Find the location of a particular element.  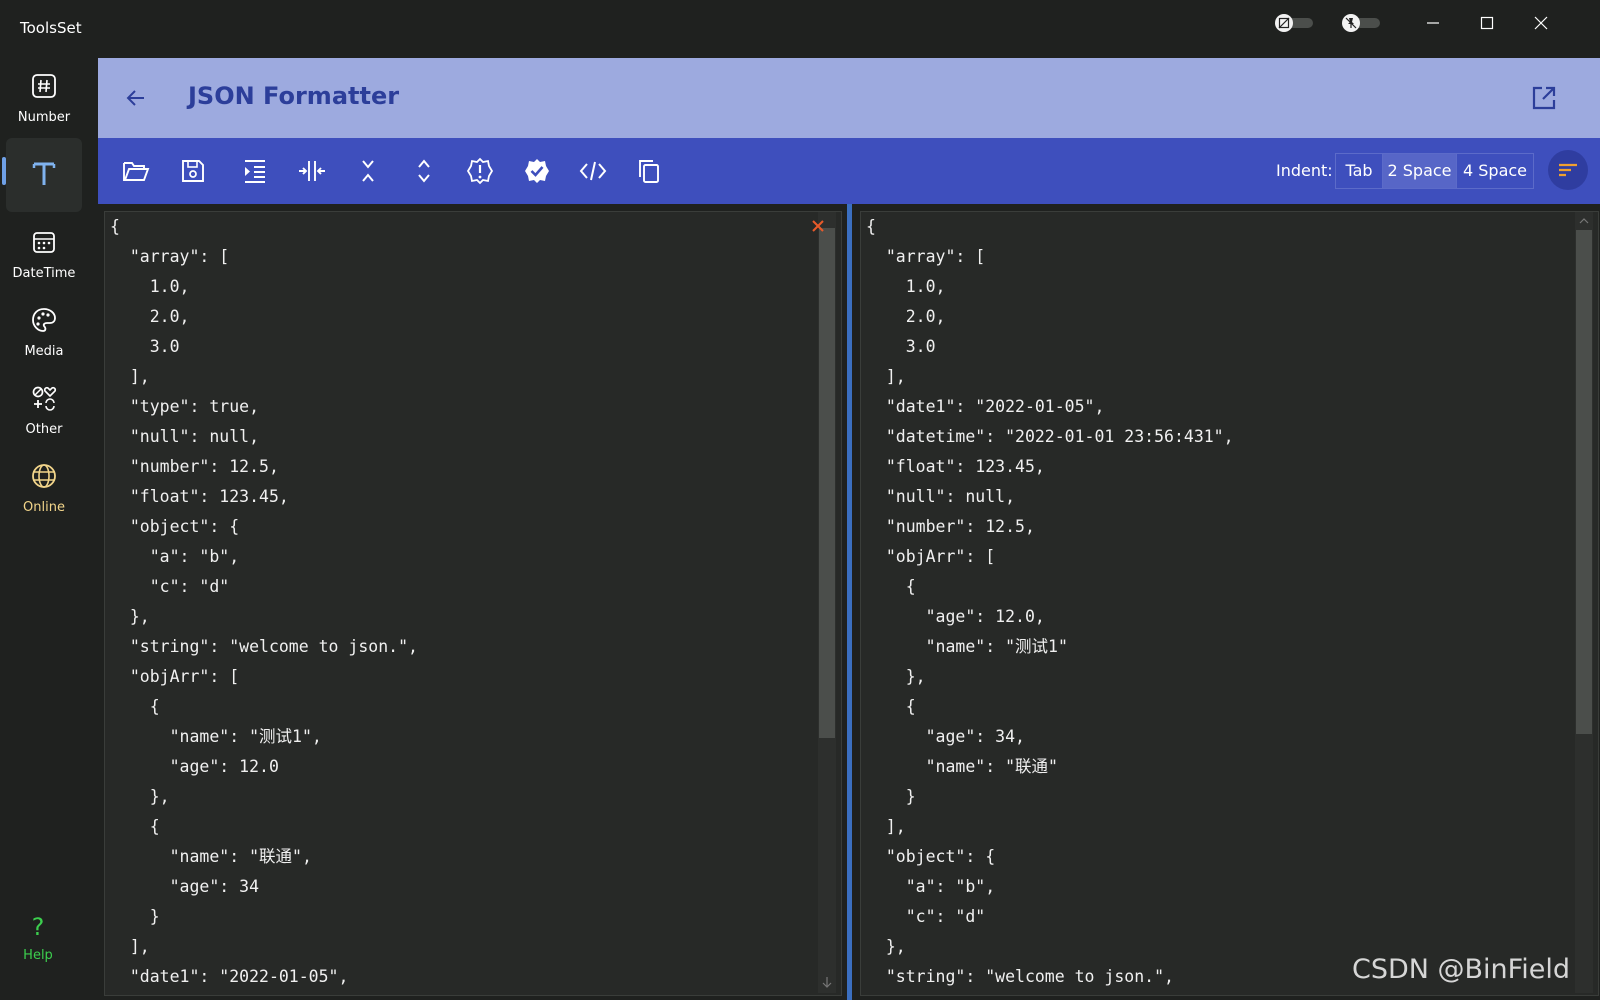

code-icon is located at coordinates (593, 171).